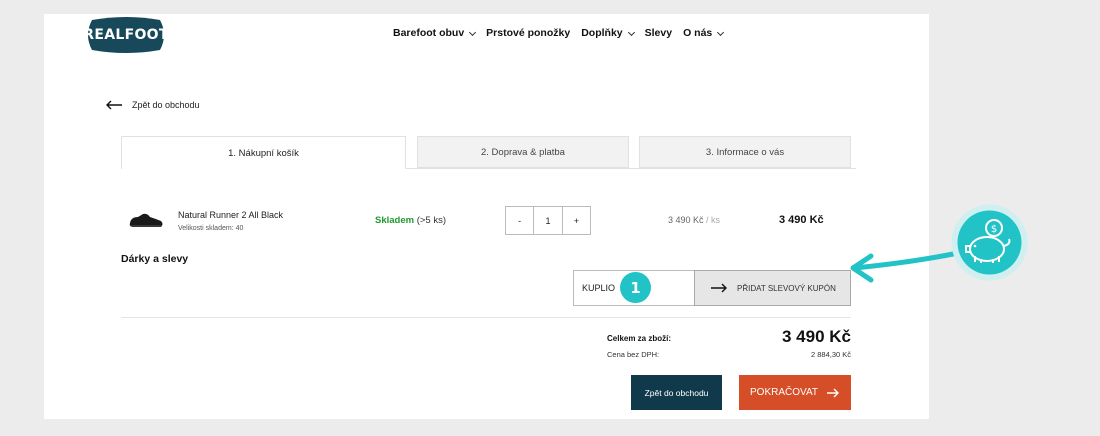 Image resolution: width=1100 pixels, height=436 pixels. I want to click on realfoot-logo: REALFOOT, so click(126, 35).